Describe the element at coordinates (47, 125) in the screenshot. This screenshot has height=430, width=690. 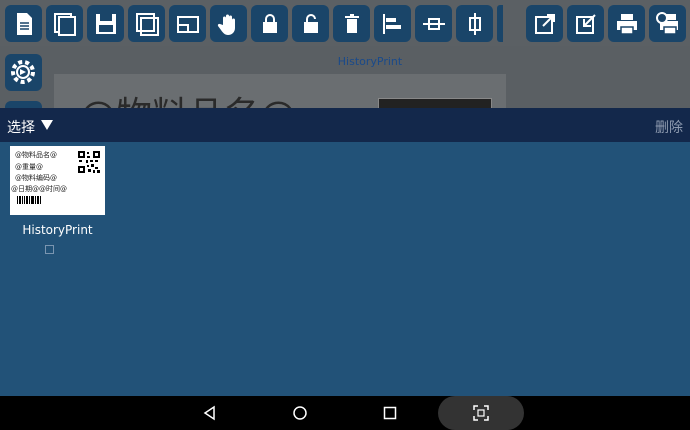
I see `caret-down-icon` at that location.